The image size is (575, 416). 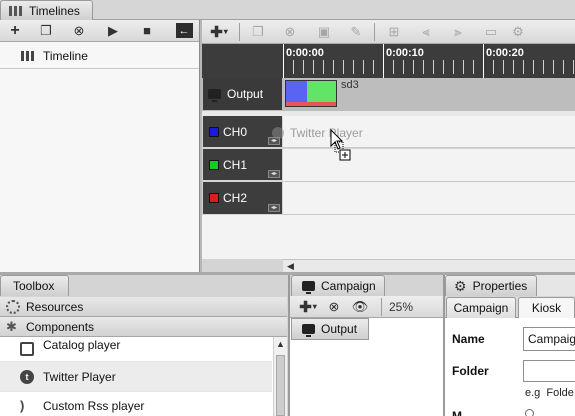 I want to click on components-scrollbar: ▲, so click(x=280, y=376).